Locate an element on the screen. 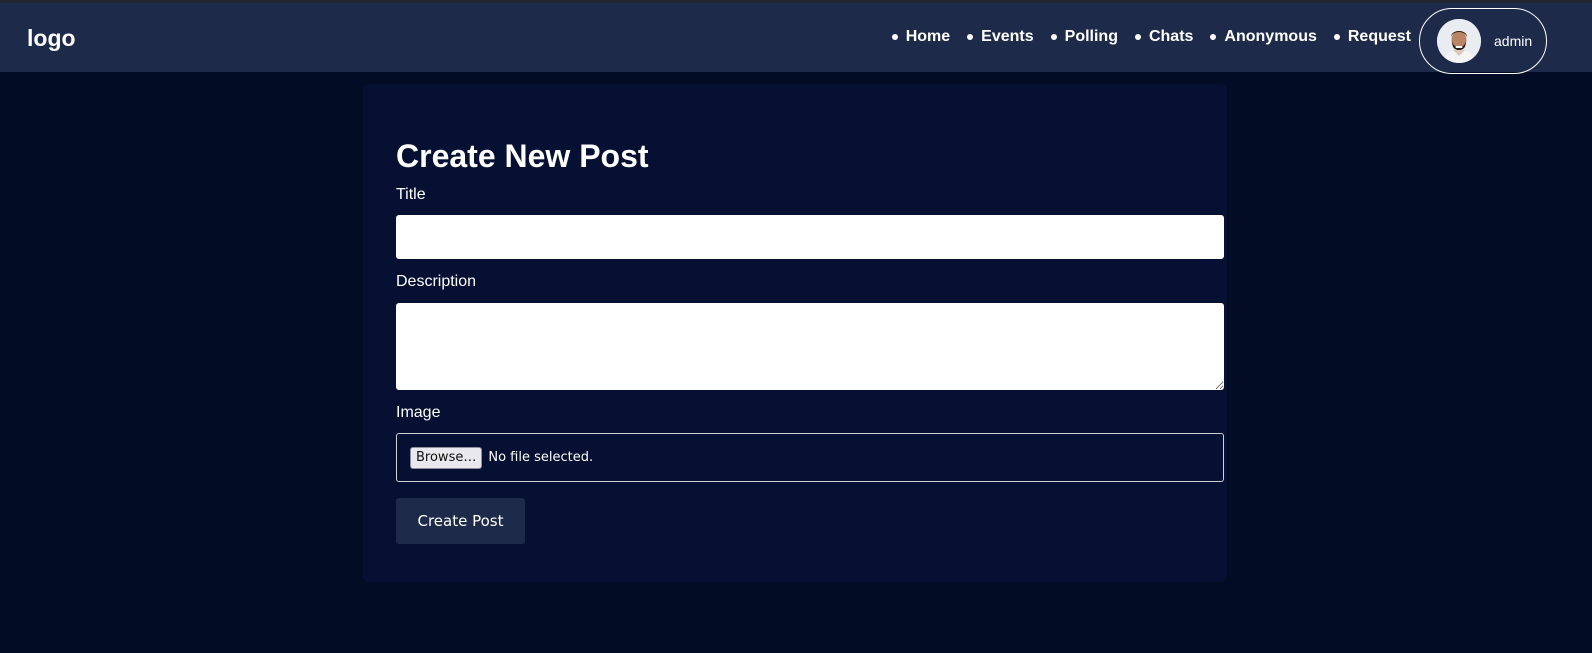 The width and height of the screenshot is (1592, 653). nav-item-label: Anonymous is located at coordinates (1270, 36).